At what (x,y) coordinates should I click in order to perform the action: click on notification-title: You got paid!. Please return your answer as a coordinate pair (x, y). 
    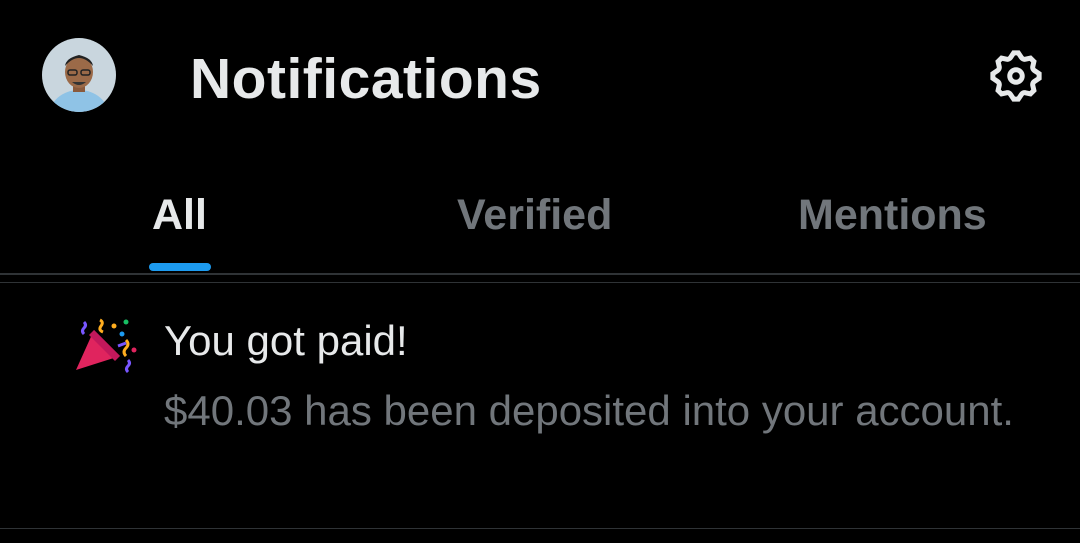
    Looking at the image, I should click on (286, 340).